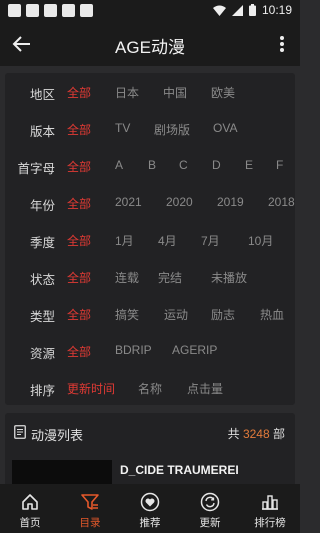 The width and height of the screenshot is (320, 533). What do you see at coordinates (86, 10) in the screenshot?
I see `download-notification-icon` at bounding box center [86, 10].